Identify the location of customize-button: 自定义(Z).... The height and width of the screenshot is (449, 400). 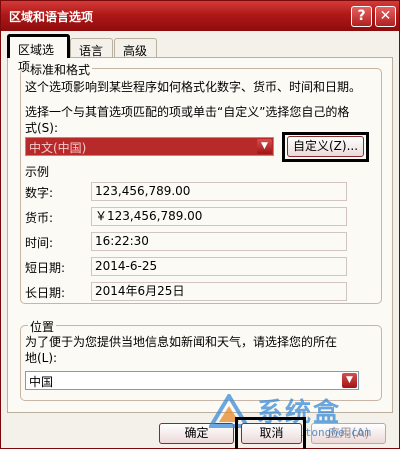
(325, 146).